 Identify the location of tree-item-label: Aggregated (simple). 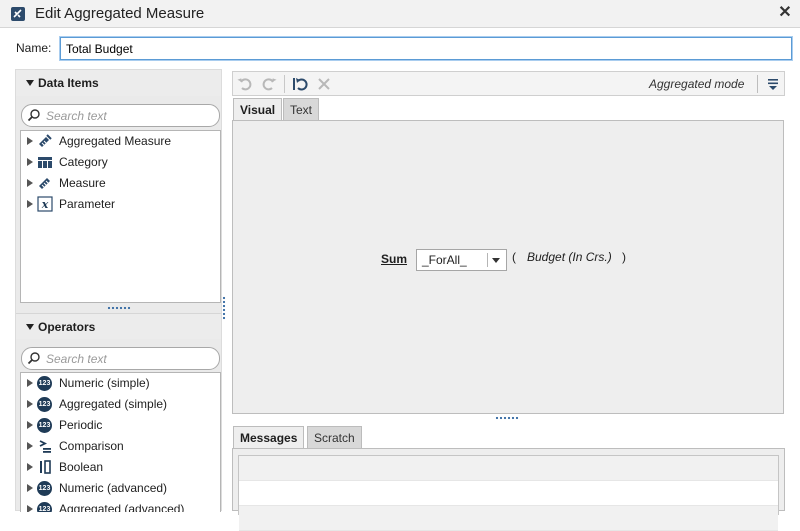
(113, 404).